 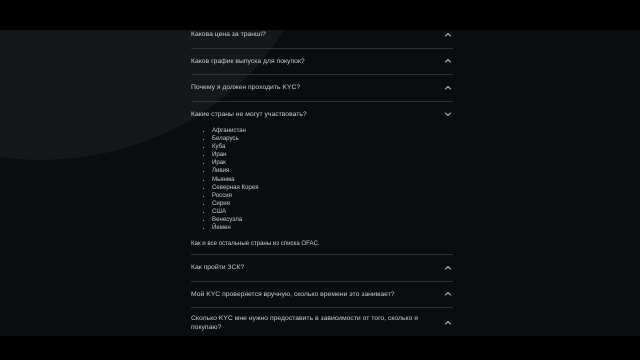 I want to click on country-item: США, so click(x=332, y=212).